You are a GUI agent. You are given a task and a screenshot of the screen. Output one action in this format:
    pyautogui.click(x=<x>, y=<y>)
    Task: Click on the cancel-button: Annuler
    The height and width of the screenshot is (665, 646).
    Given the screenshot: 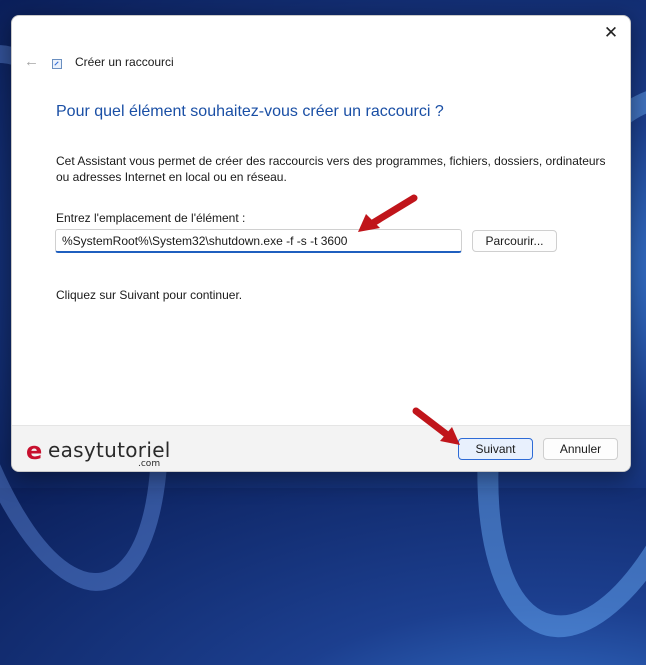 What is the action you would take?
    pyautogui.click(x=580, y=449)
    